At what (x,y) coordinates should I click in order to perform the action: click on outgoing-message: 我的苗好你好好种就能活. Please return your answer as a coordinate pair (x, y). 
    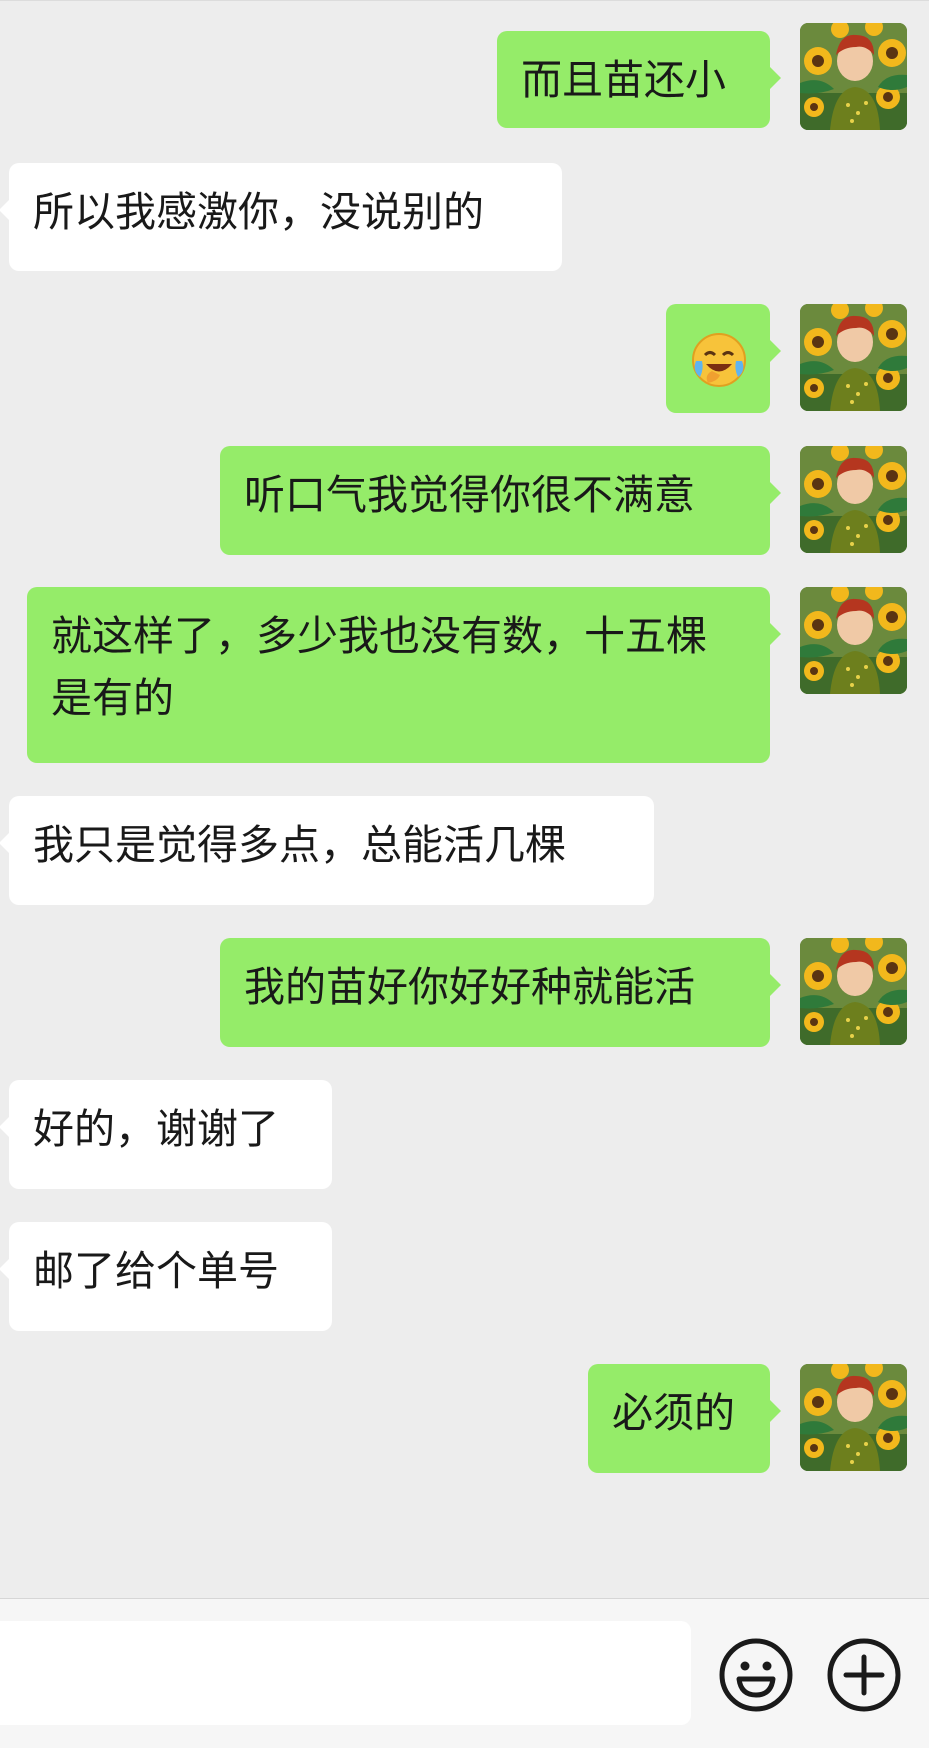
    Looking at the image, I should click on (500, 992).